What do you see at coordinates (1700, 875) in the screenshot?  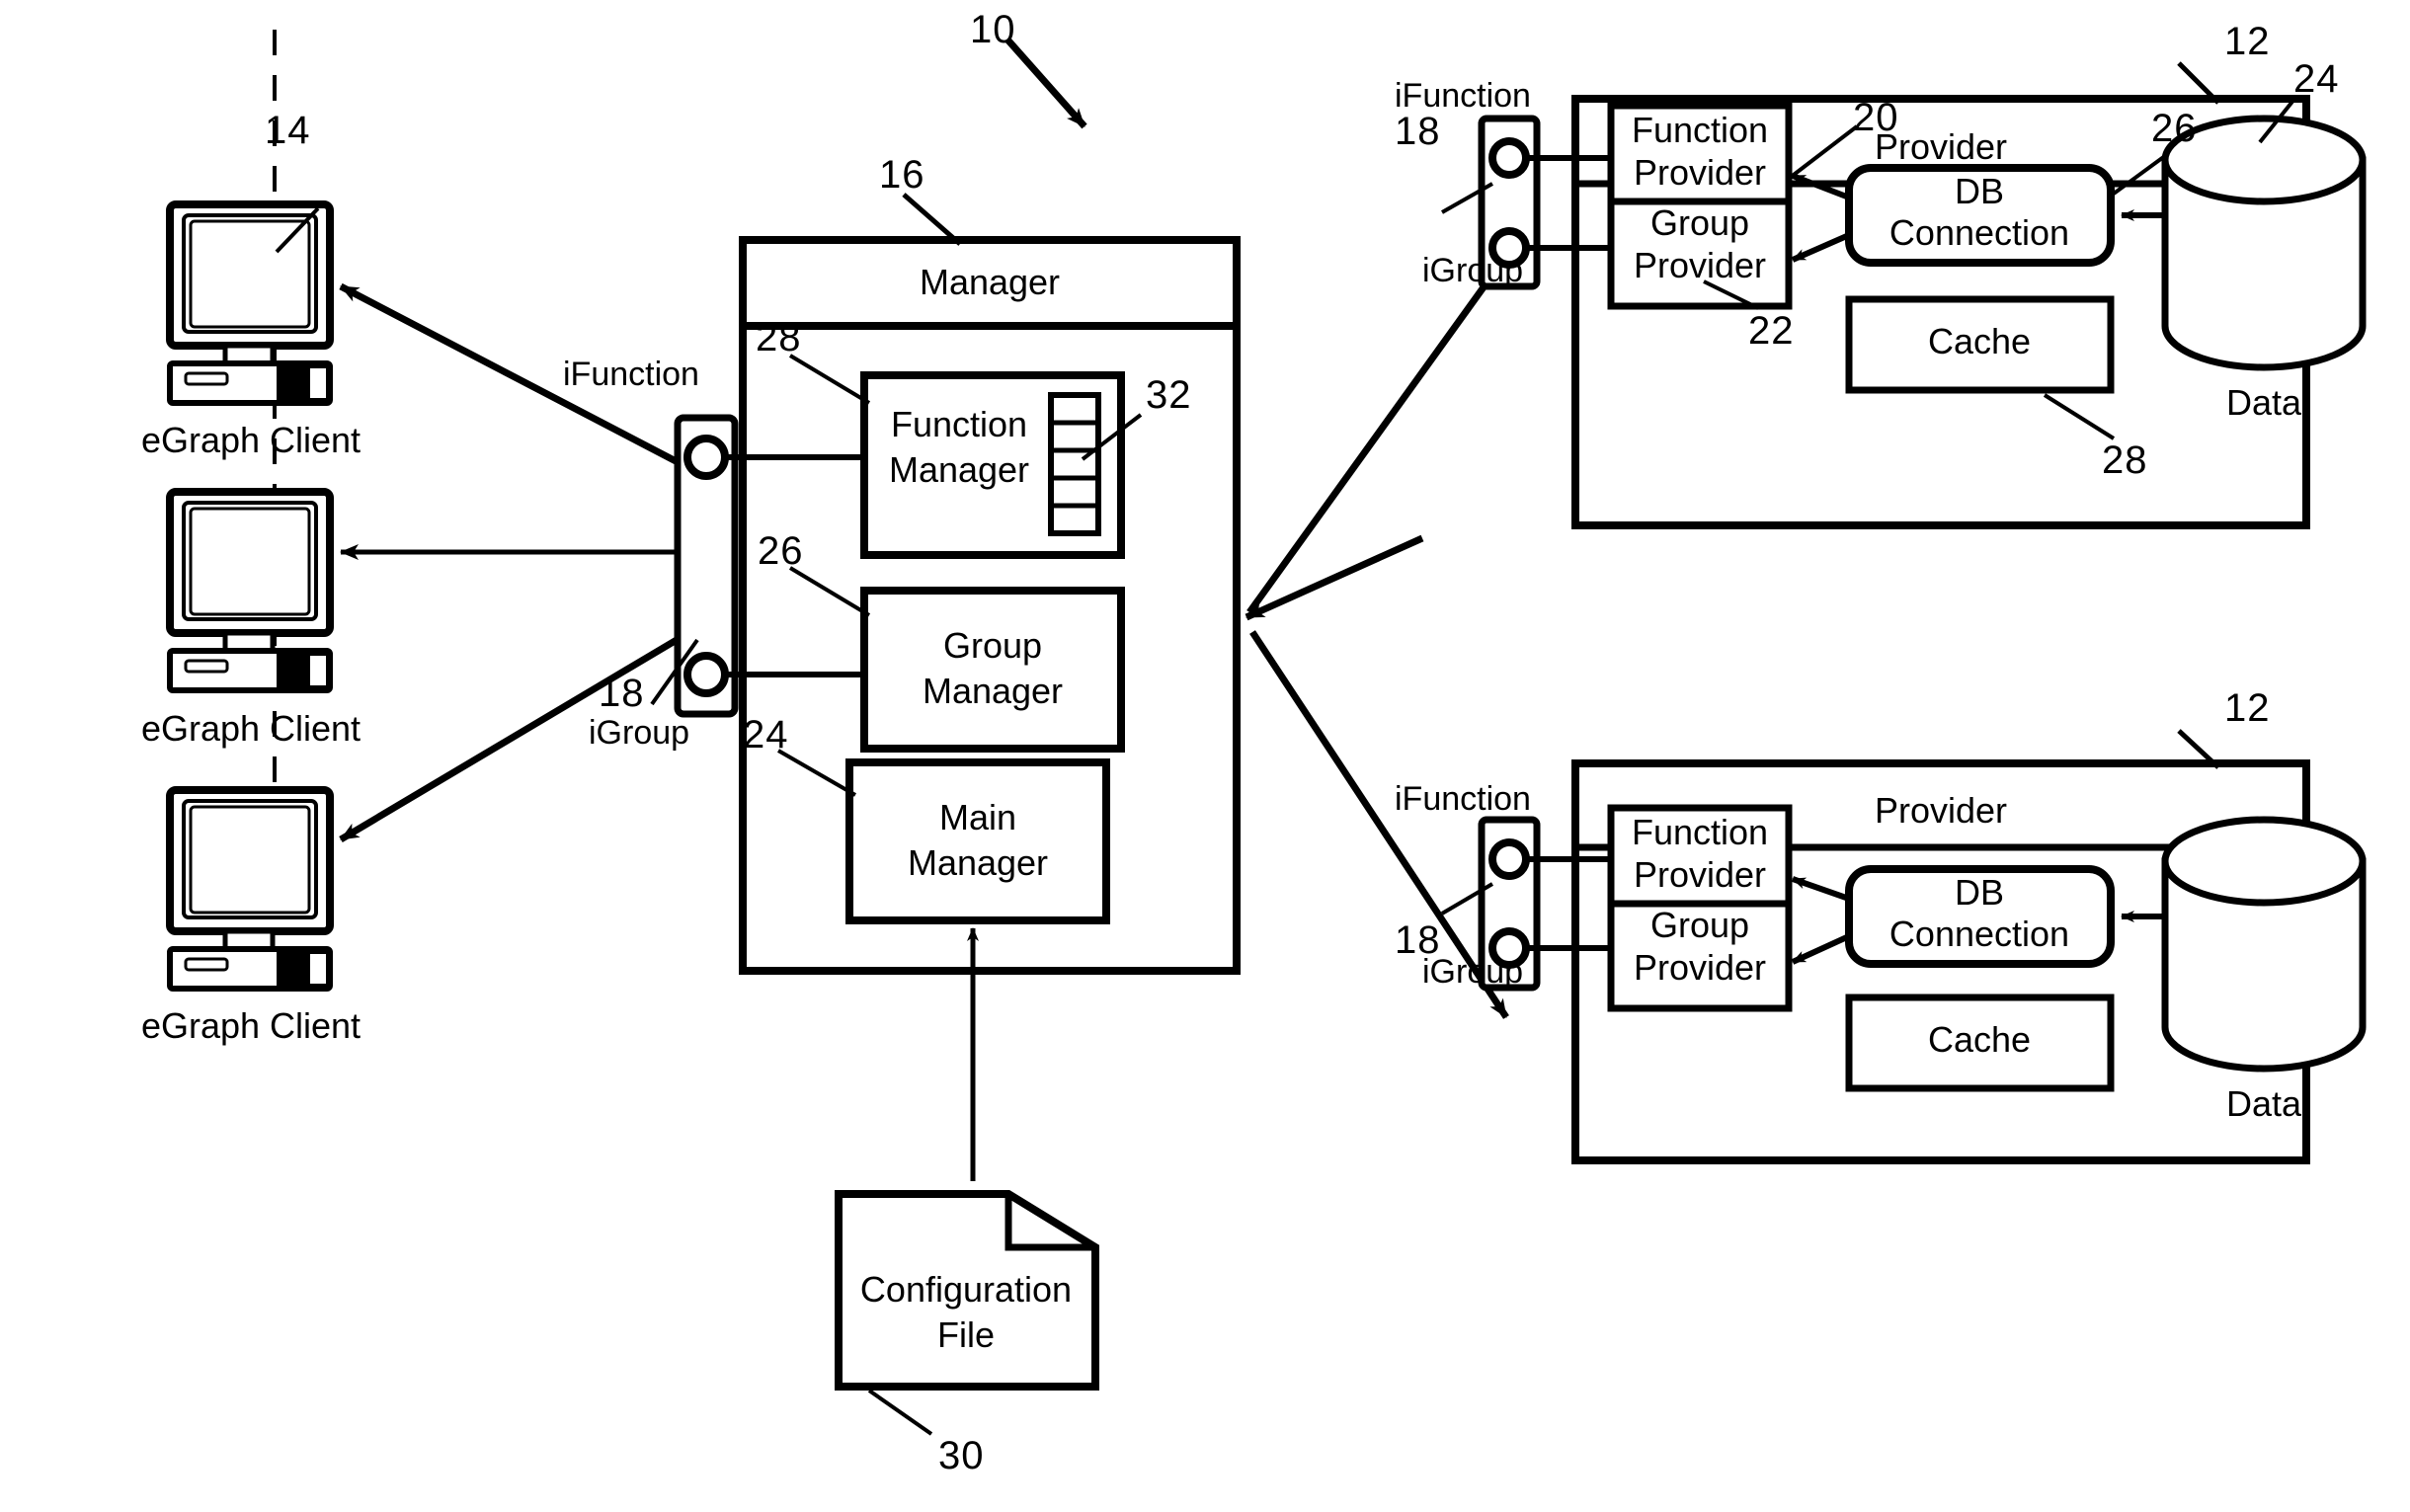 I see `provider-2-function-provider-line2: Provider` at bounding box center [1700, 875].